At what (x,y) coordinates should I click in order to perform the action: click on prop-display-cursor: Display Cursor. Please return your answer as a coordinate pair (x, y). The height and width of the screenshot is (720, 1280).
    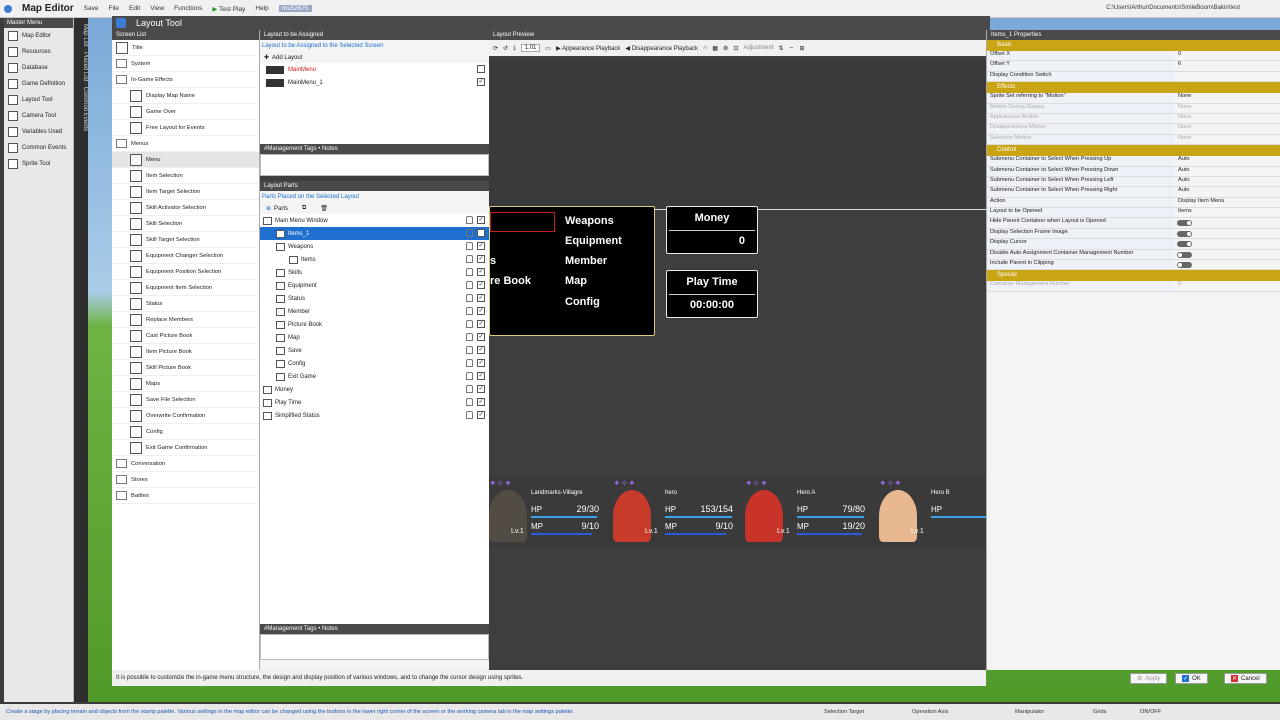
    Looking at the image, I should click on (1133, 244).